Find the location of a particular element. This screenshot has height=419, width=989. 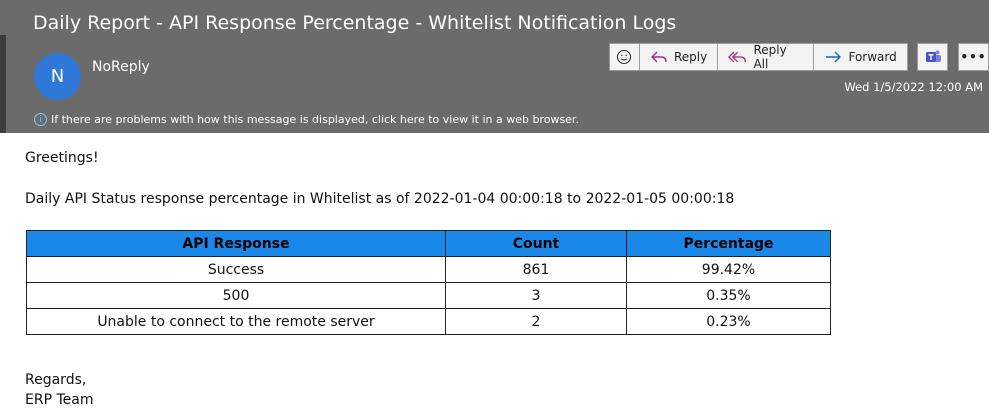

message-toolbar: Reply Reply All Forward ••• is located at coordinates (799, 57).